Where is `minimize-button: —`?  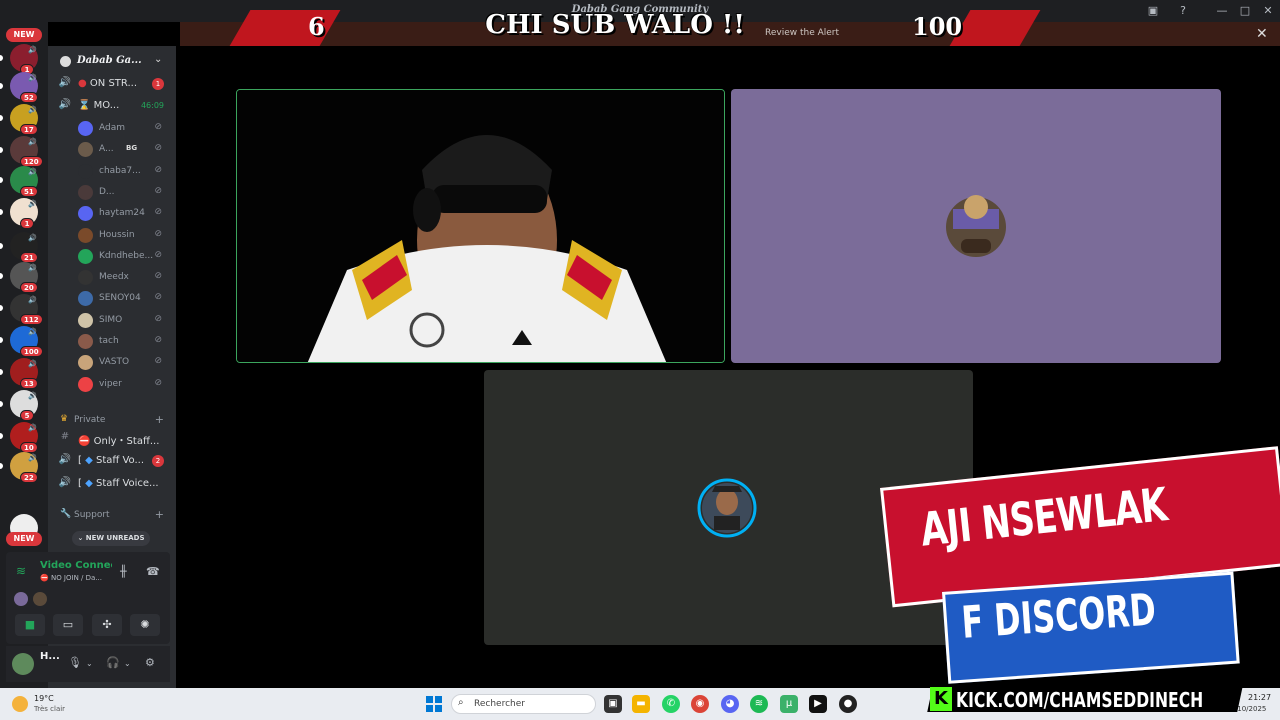 minimize-button: — is located at coordinates (1222, 11).